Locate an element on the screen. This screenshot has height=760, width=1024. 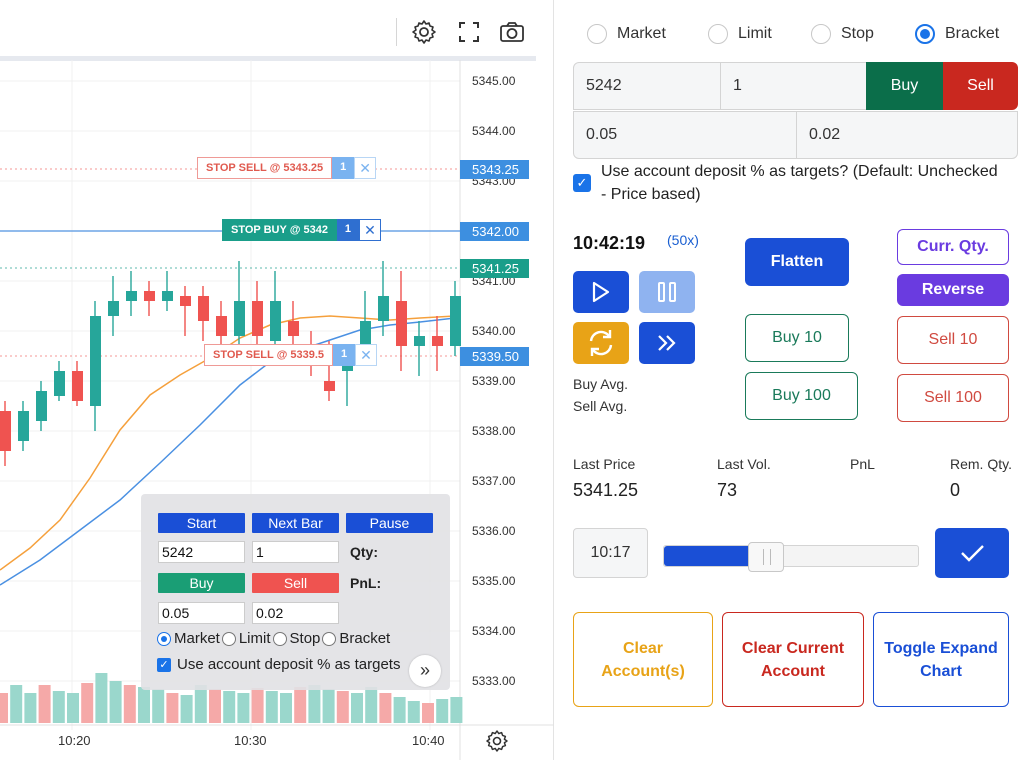
chart-settings-gear-icon is located at coordinates (497, 741).